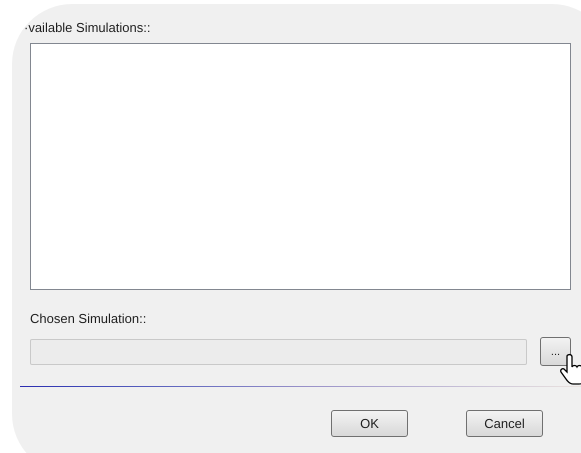 Image resolution: width=581 pixels, height=453 pixels. Describe the element at coordinates (369, 423) in the screenshot. I see `dialog-button: OK` at that location.